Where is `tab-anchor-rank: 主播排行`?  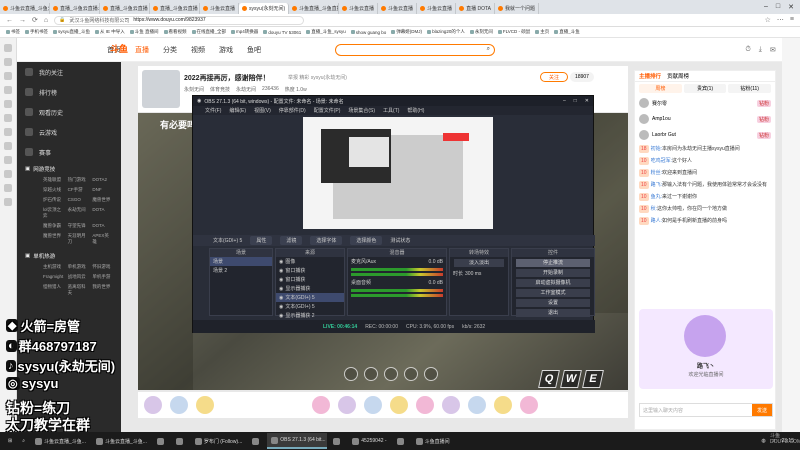
tab-anchor-rank: 主播排行 is located at coordinates (650, 76).